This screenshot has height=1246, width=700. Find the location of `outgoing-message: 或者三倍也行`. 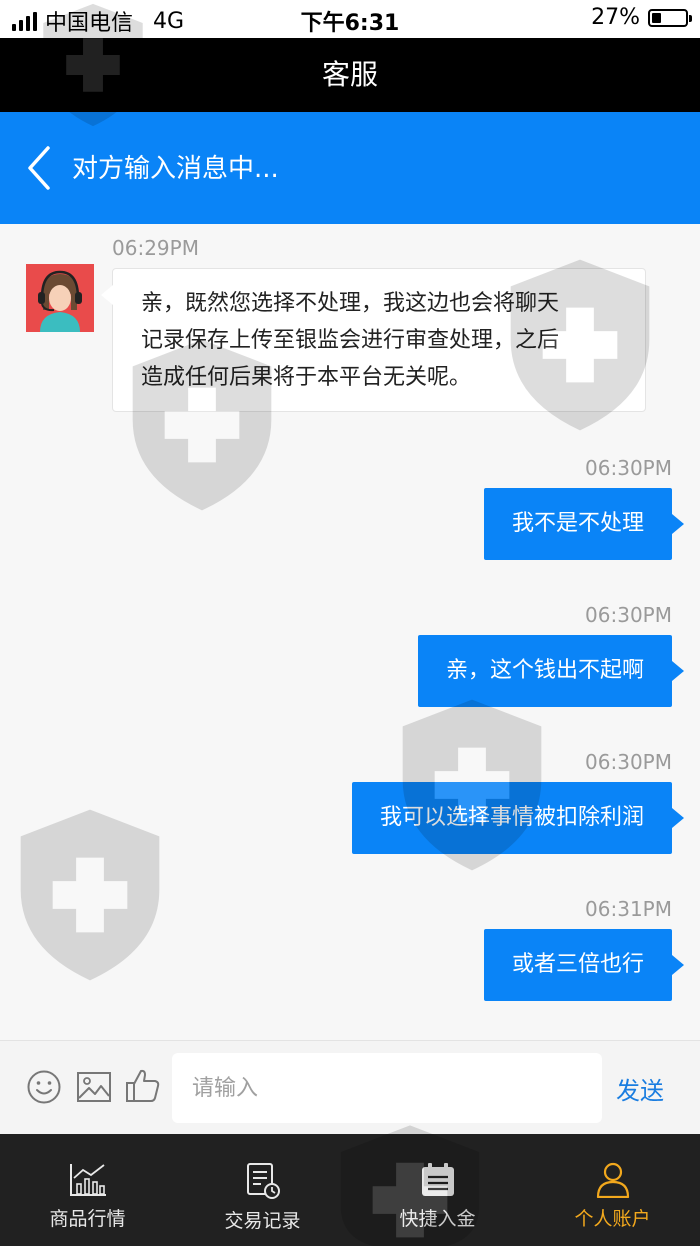

outgoing-message: 或者三倍也行 is located at coordinates (584, 965).